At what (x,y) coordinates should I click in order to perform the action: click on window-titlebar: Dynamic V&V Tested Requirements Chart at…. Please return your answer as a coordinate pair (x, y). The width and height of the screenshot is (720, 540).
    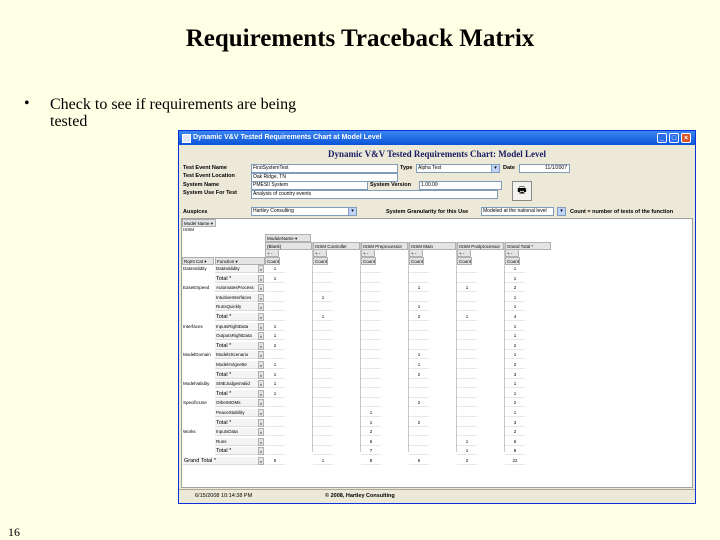
    Looking at the image, I should click on (437, 138).